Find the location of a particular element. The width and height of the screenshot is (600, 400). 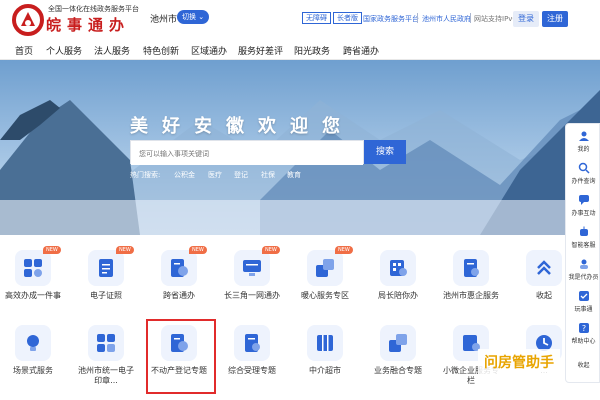

switch-label: 切换 is located at coordinates (189, 17).